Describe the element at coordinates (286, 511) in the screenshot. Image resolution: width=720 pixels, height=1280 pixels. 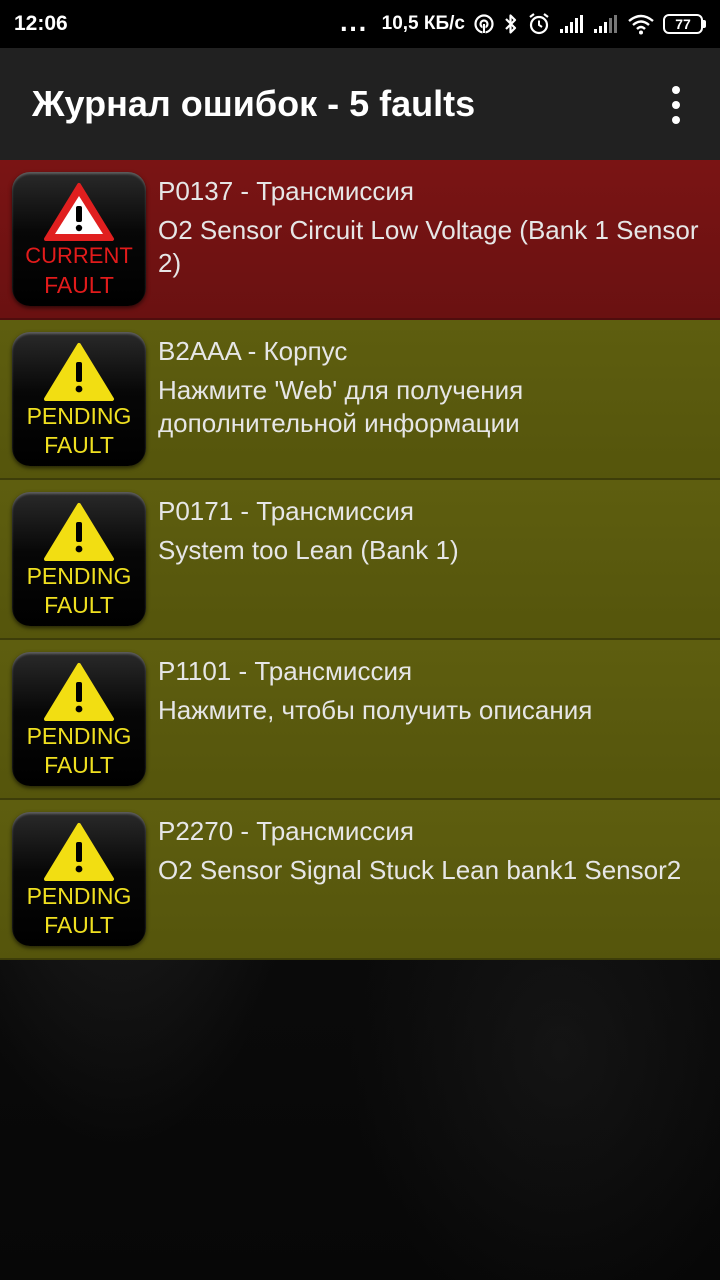
I see `fault-code: P0171 - Трансмиссия` at that location.